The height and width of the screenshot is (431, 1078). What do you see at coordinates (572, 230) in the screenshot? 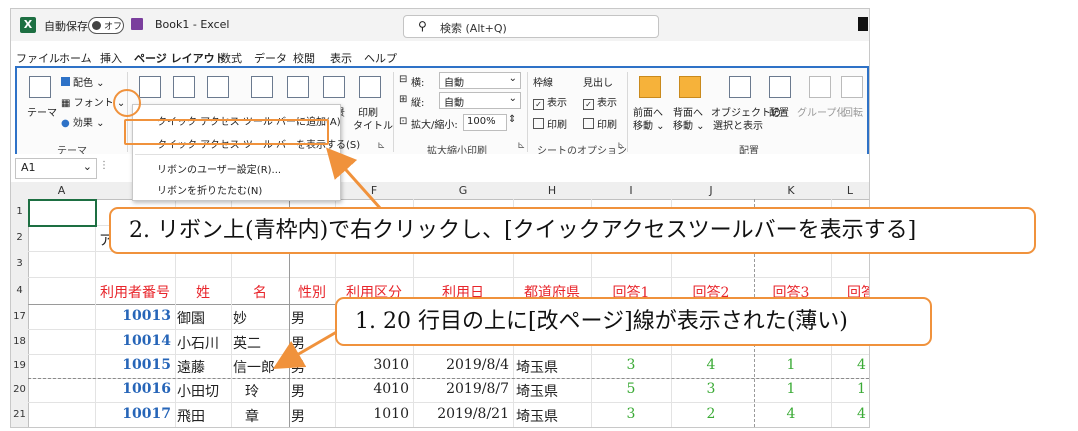
I see `callout-step-2: 2. リボン上(青枠内)で右クリックし、[クイックアクセスツールバーを表示する]` at bounding box center [572, 230].